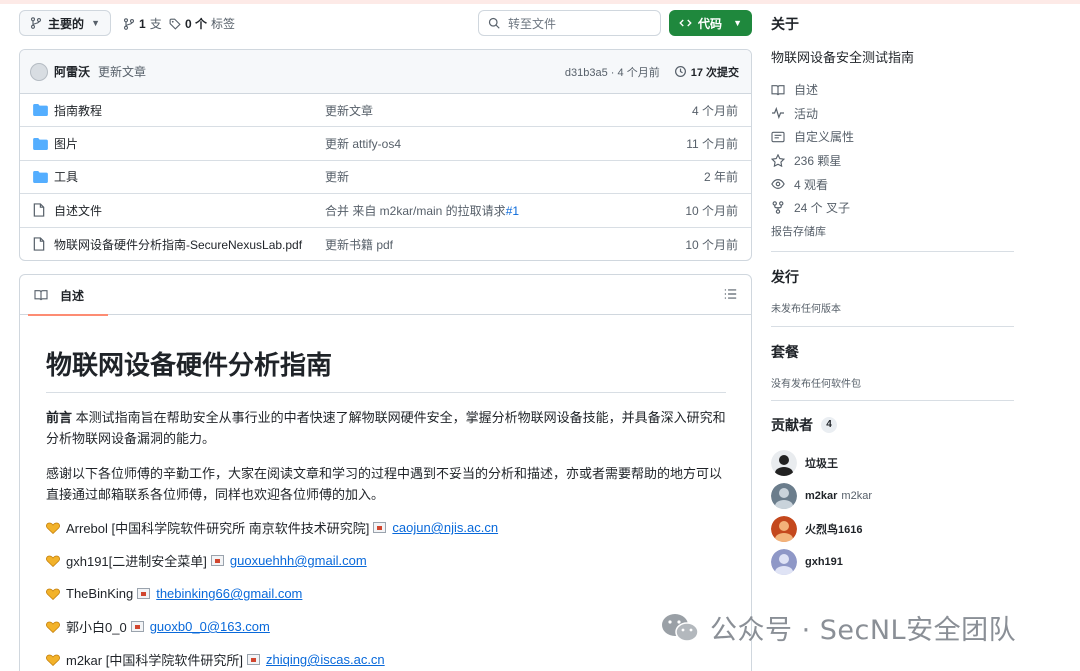 Image resolution: width=1080 pixels, height=671 pixels. Describe the element at coordinates (325, 659) in the screenshot. I see `contributor-email-link: zhiqing@iscas.ac.cn` at that location.